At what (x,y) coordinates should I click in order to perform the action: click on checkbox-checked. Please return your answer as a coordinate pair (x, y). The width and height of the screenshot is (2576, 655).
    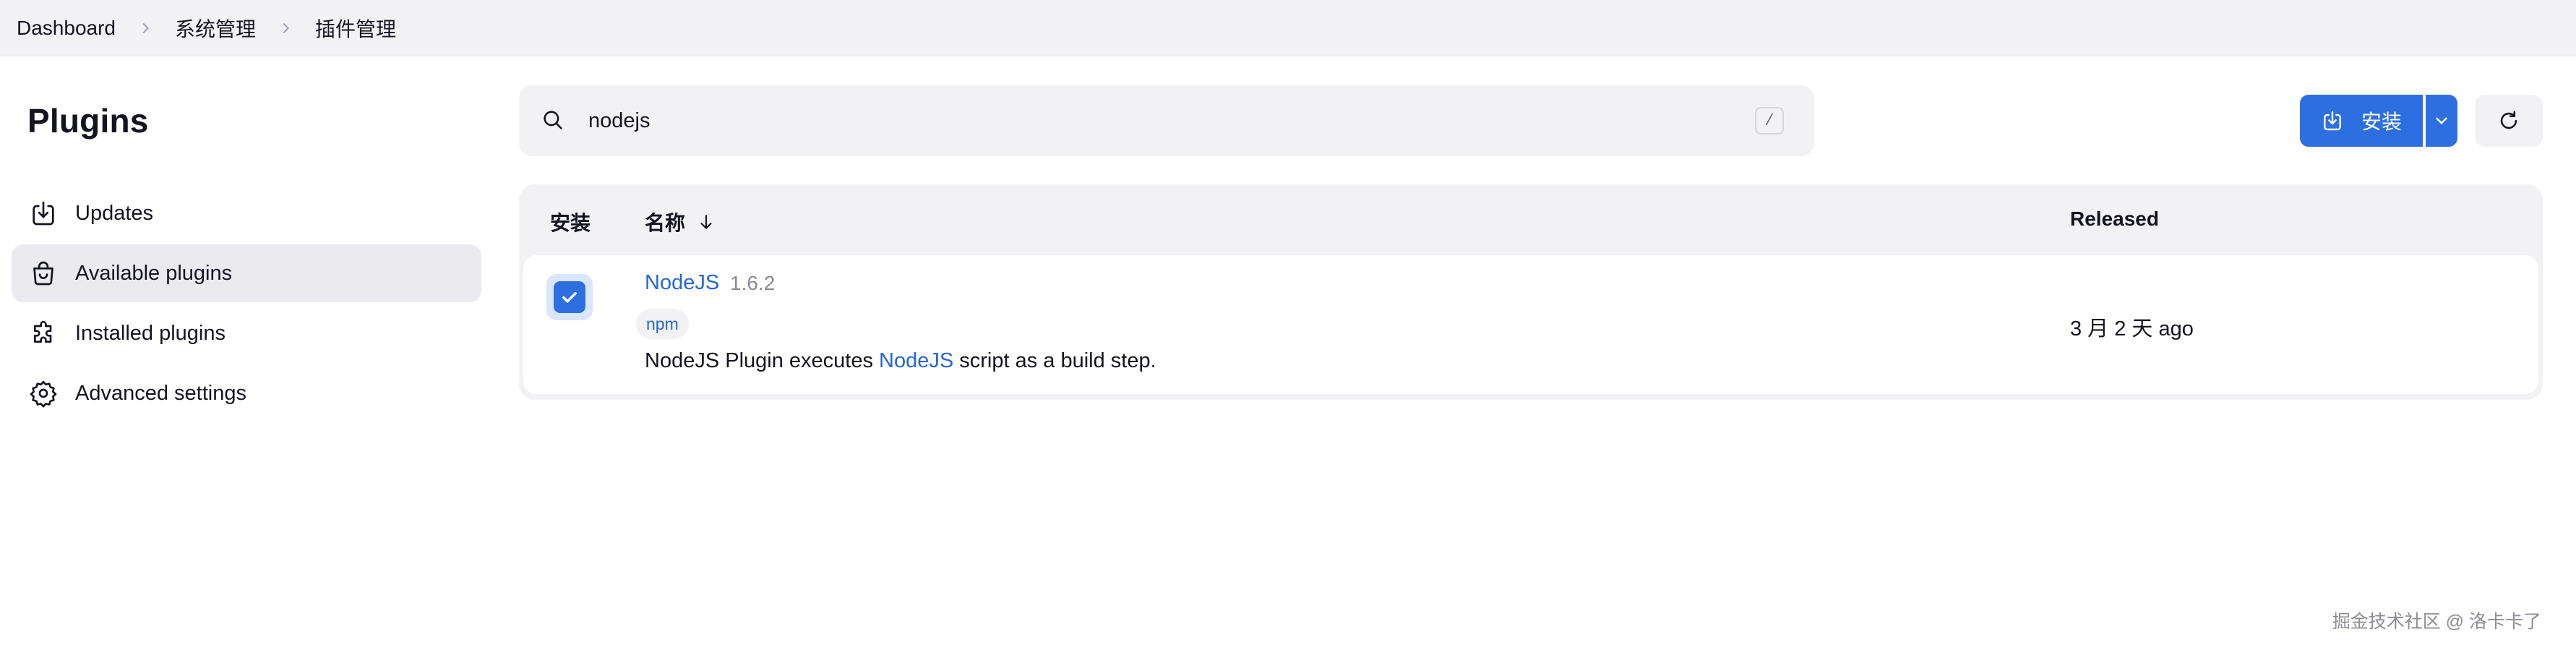
    Looking at the image, I should click on (570, 297).